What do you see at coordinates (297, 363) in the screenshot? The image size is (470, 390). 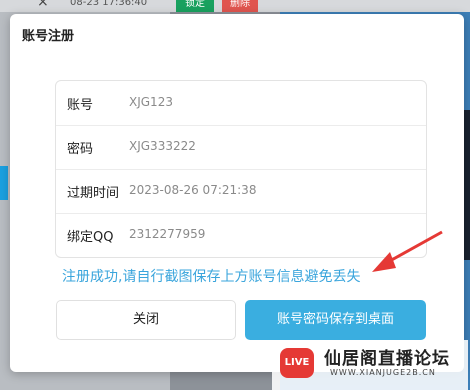 I see `live-logo-icon: LIVE` at bounding box center [297, 363].